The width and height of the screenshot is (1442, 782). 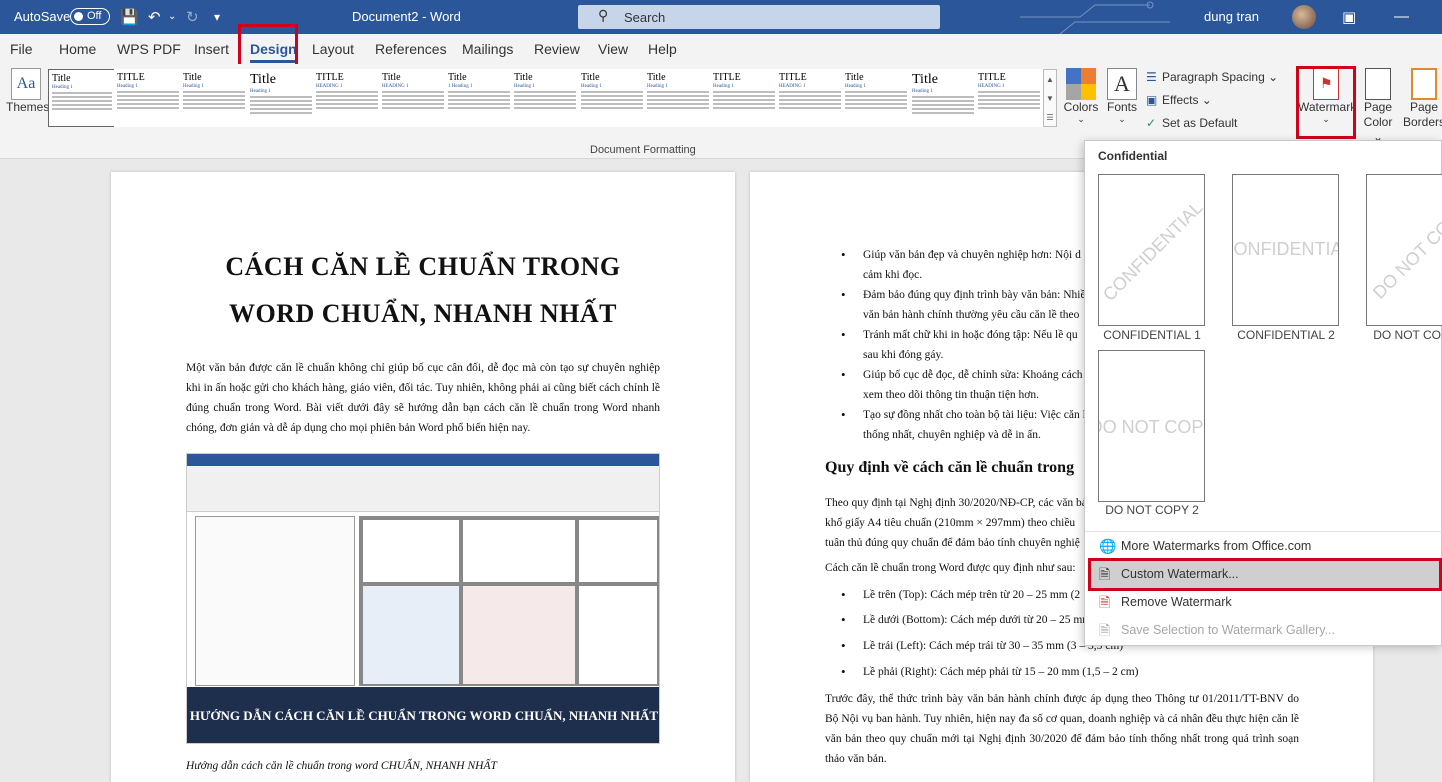 What do you see at coordinates (406, 16) in the screenshot?
I see `document-title: Document2 - Word` at bounding box center [406, 16].